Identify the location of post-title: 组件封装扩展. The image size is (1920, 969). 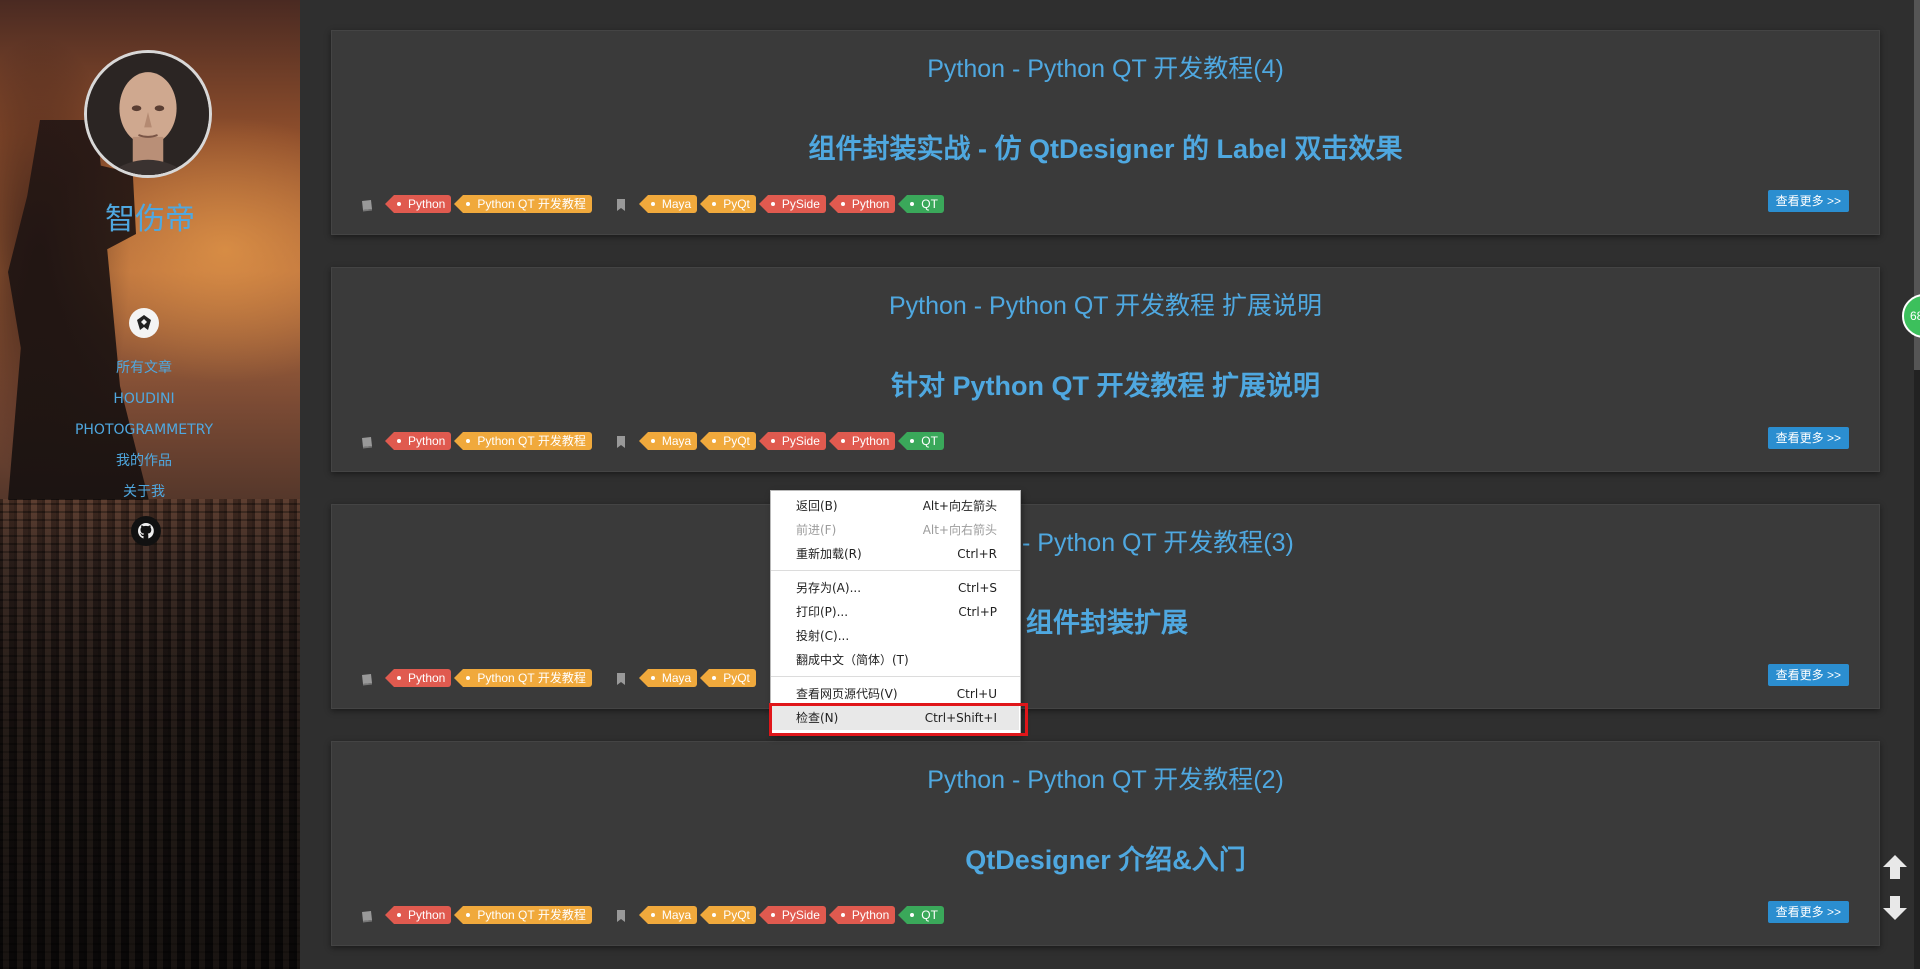
(1107, 620).